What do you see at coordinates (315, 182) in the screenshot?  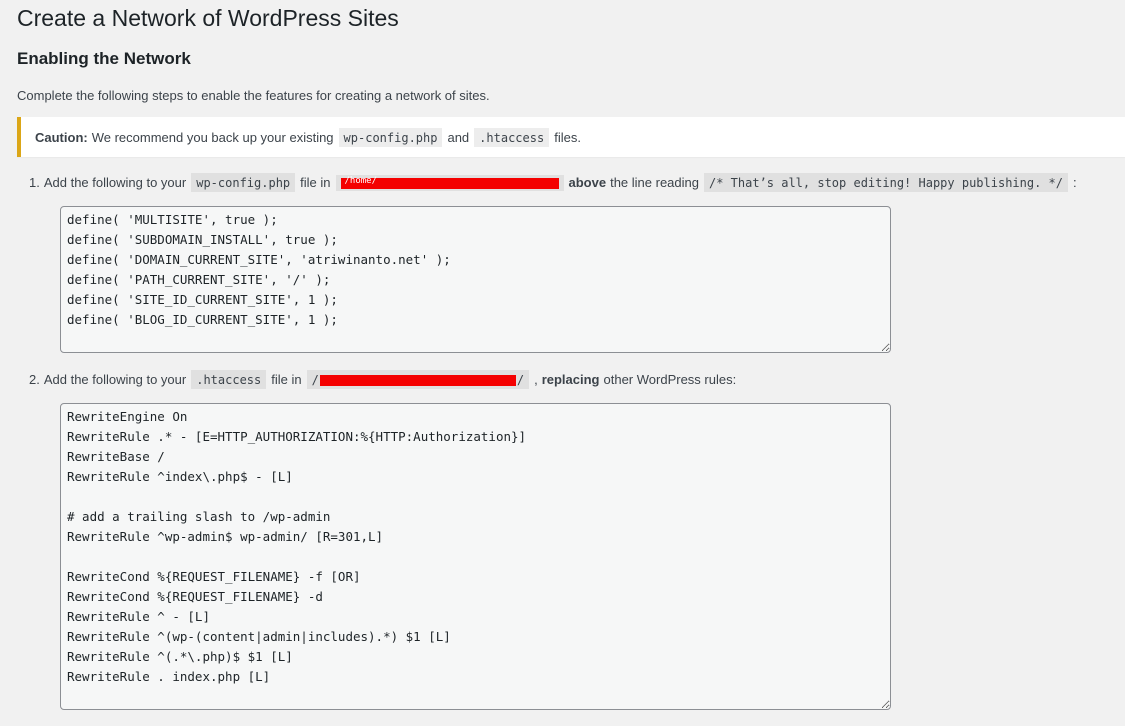 I see `step-1-file-in: file in` at bounding box center [315, 182].